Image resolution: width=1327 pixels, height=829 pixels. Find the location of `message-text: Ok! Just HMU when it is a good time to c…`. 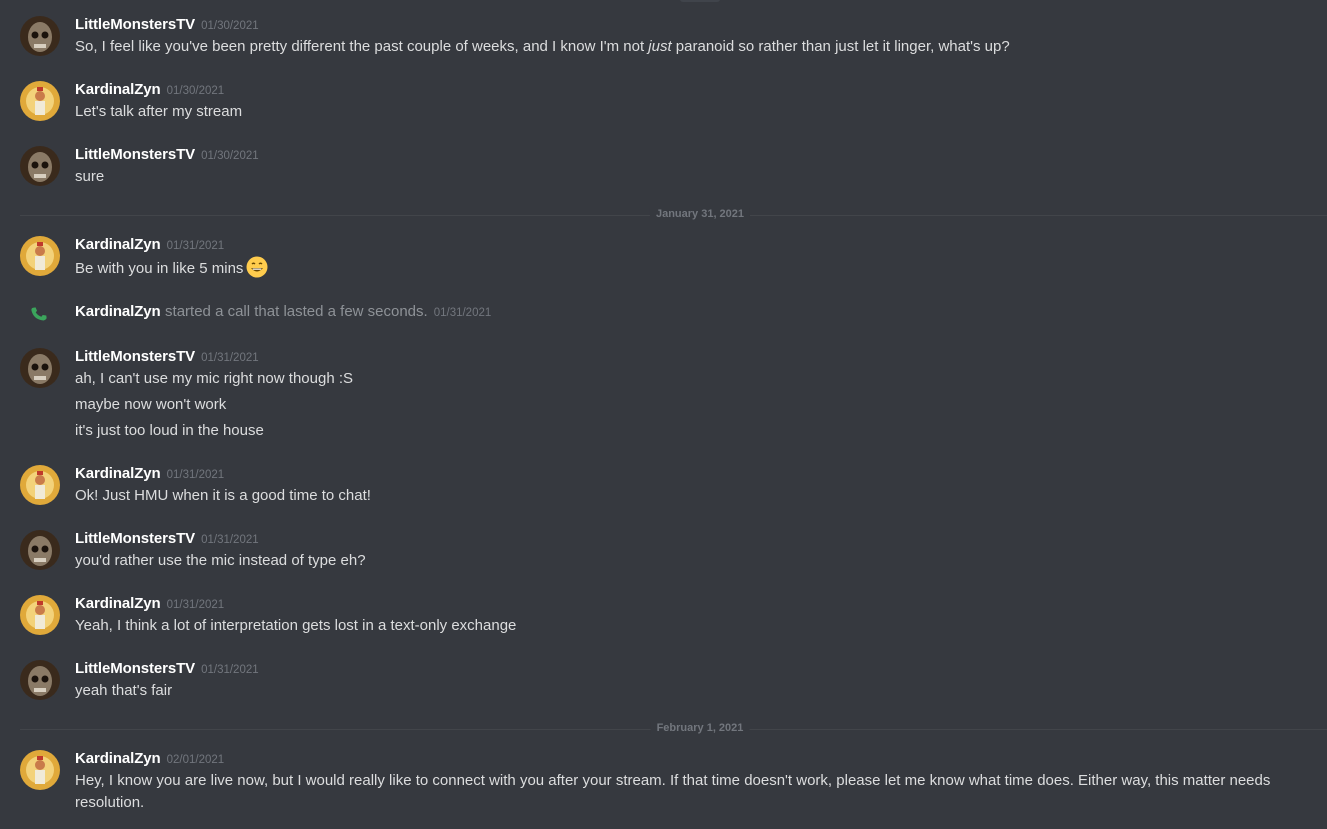

message-text: Ok! Just HMU when it is a good time to c… is located at coordinates (223, 495).